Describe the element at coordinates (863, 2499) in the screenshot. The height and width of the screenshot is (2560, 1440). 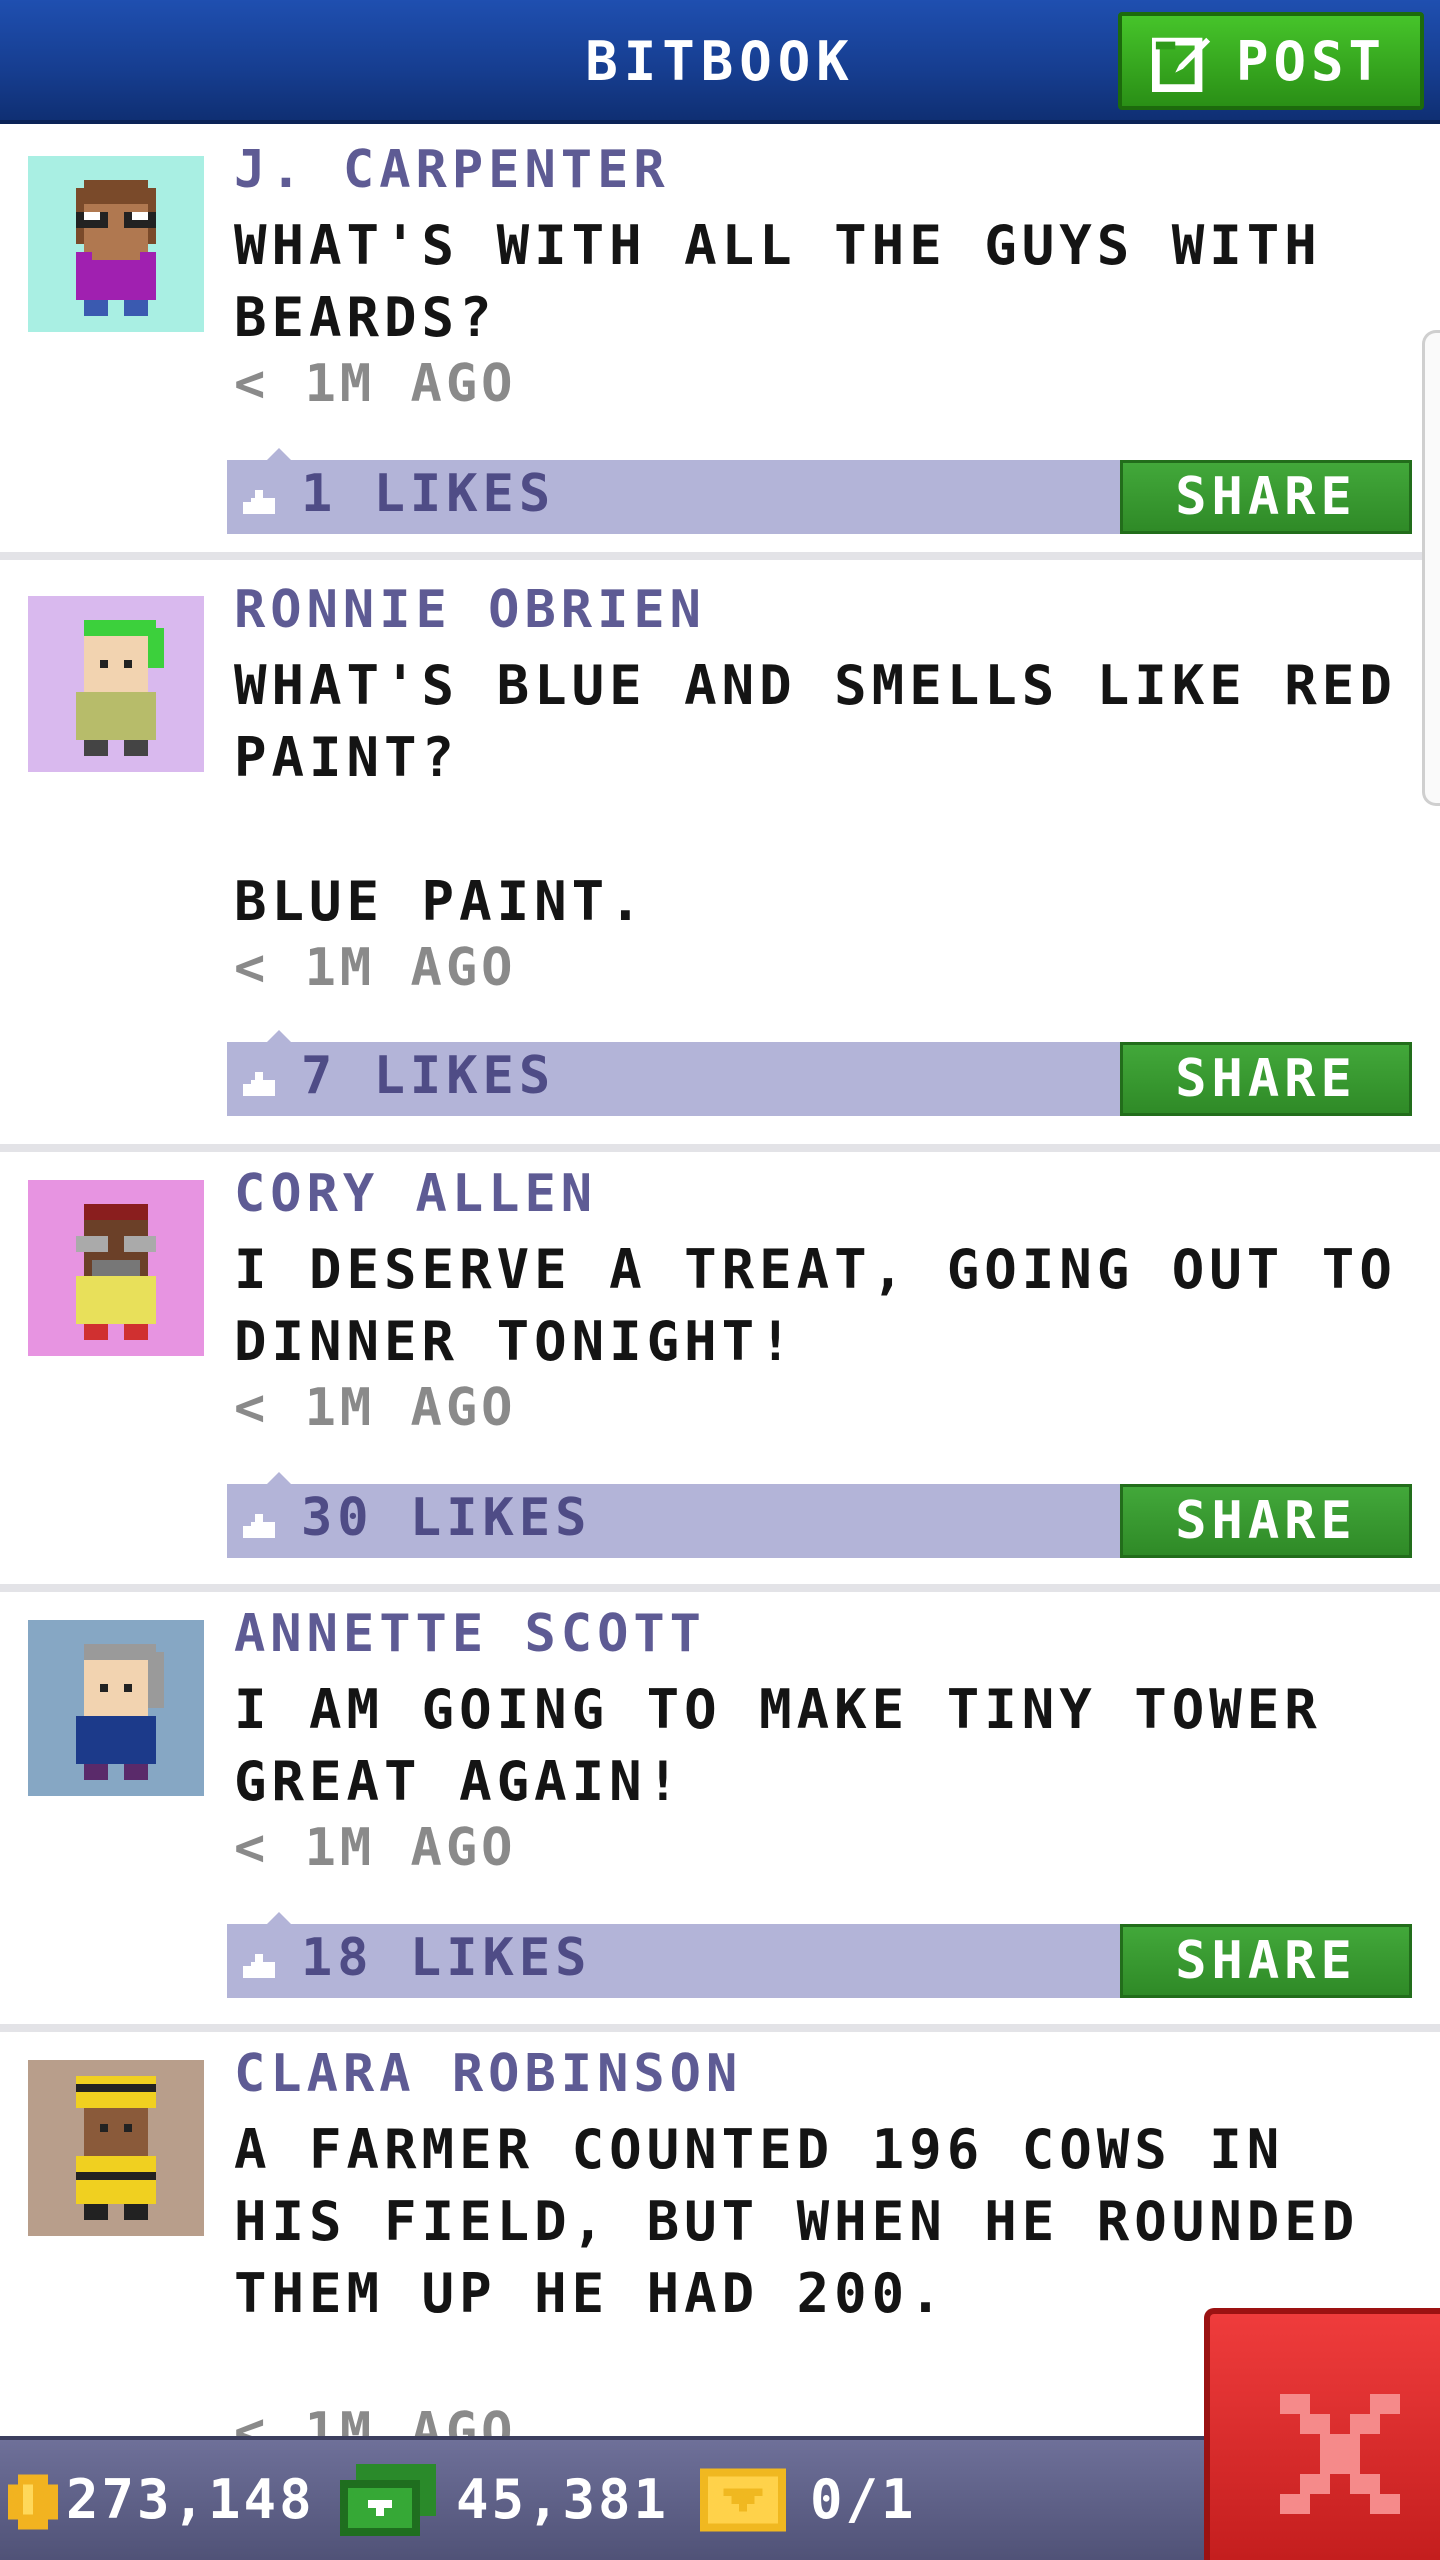
I see `vip-count: 0/1` at that location.